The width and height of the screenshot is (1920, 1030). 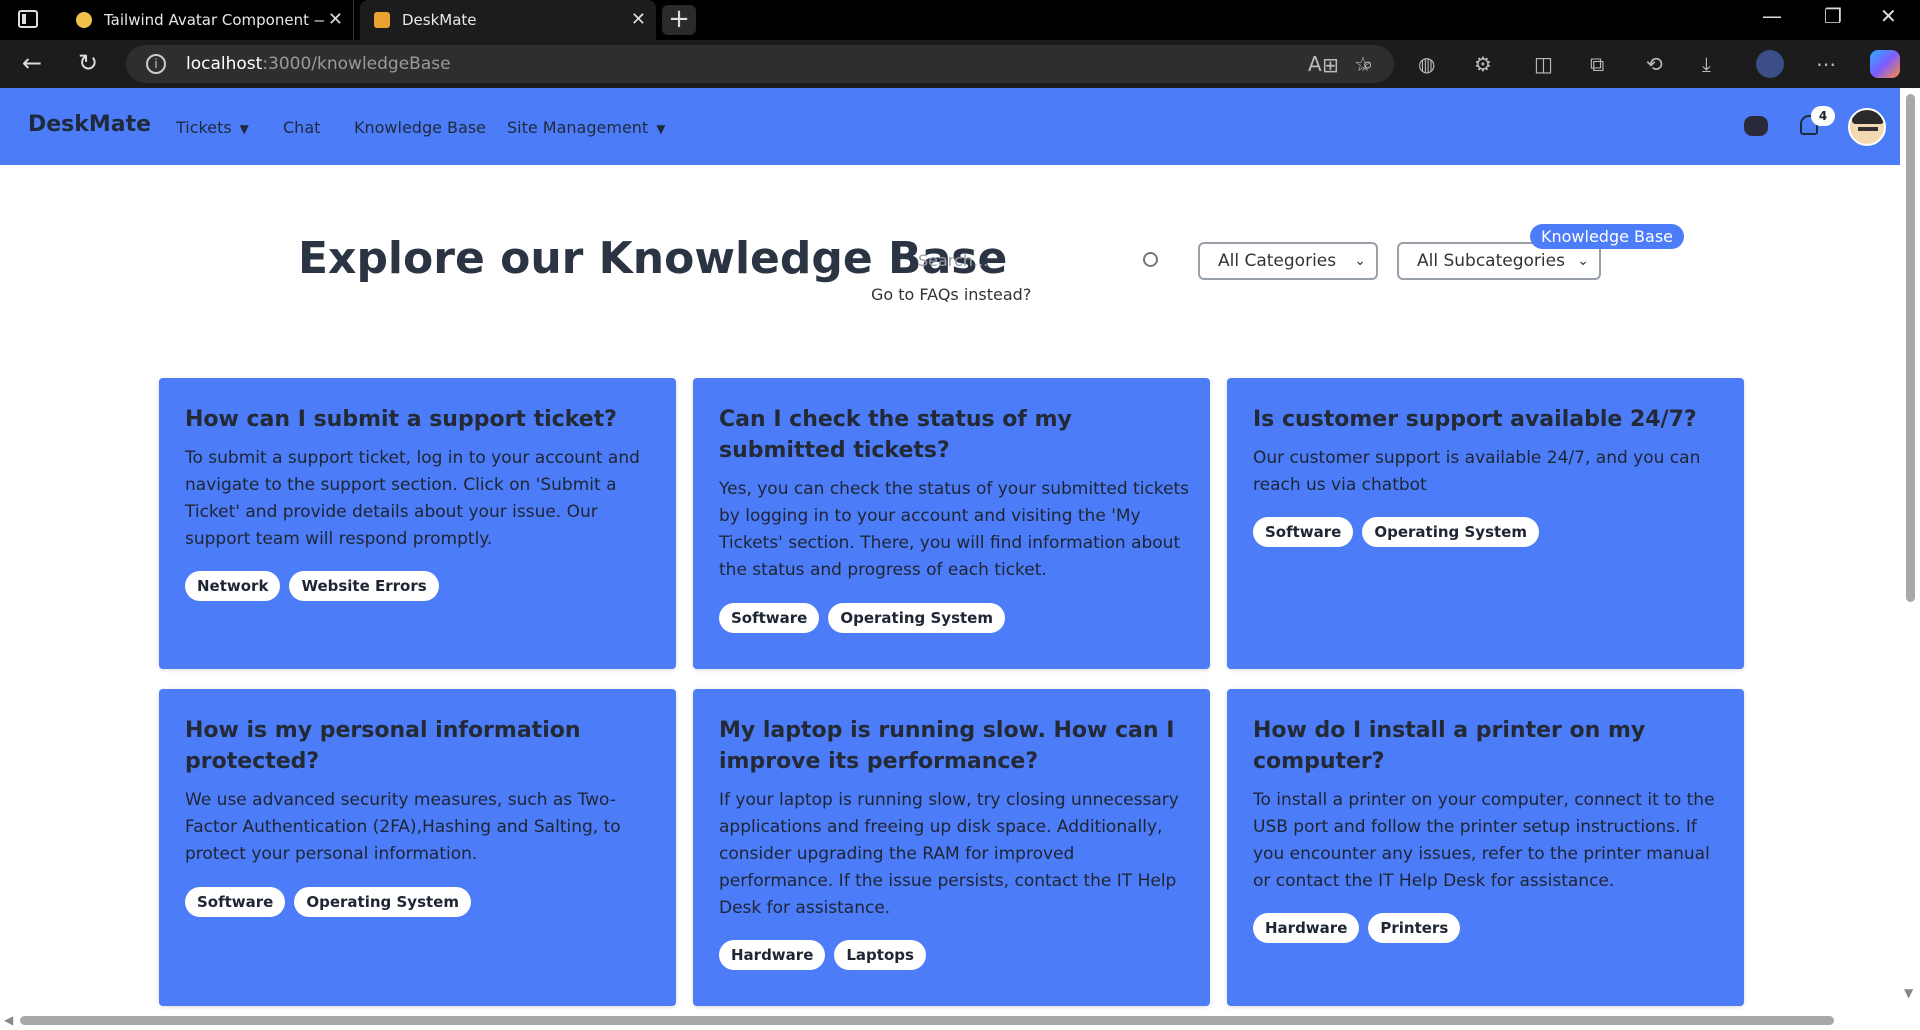 I want to click on nav-chat: Chat, so click(x=301, y=127).